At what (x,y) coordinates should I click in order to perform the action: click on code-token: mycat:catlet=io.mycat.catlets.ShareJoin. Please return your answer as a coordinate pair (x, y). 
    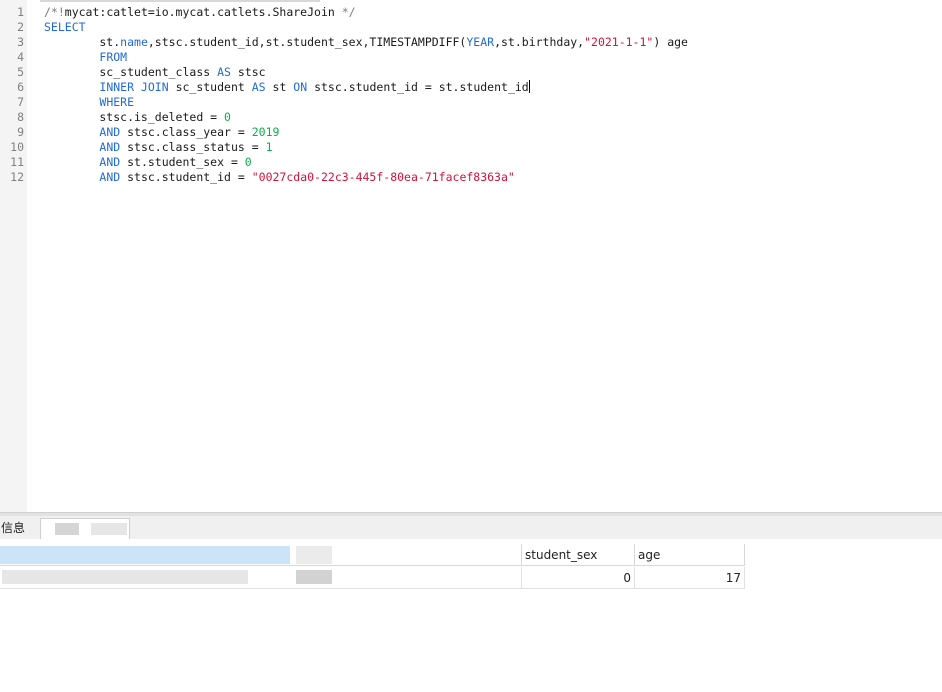
    Looking at the image, I should click on (203, 12).